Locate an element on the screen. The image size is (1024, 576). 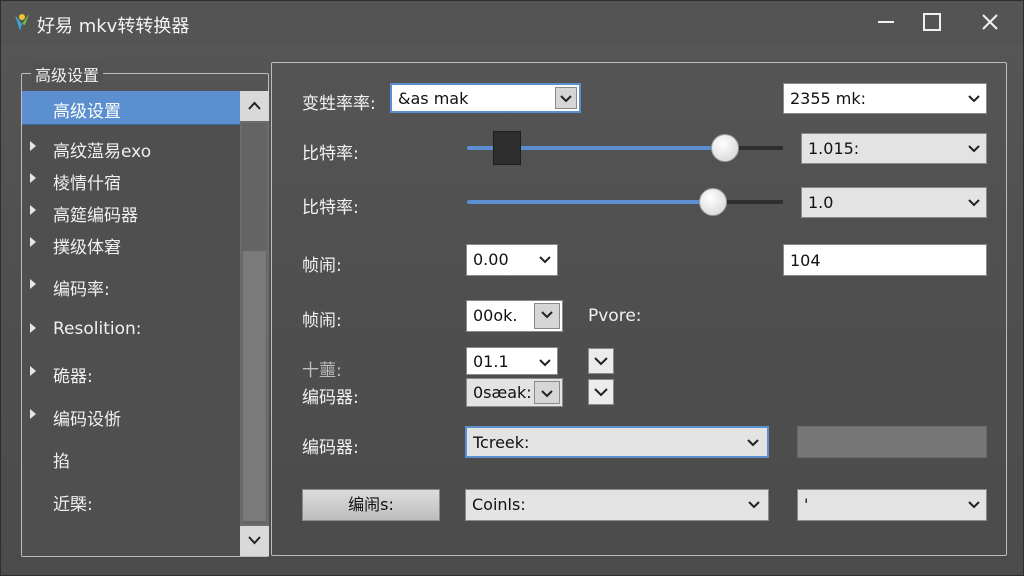
framerate2-combo: 00ok. is located at coordinates (514, 316).